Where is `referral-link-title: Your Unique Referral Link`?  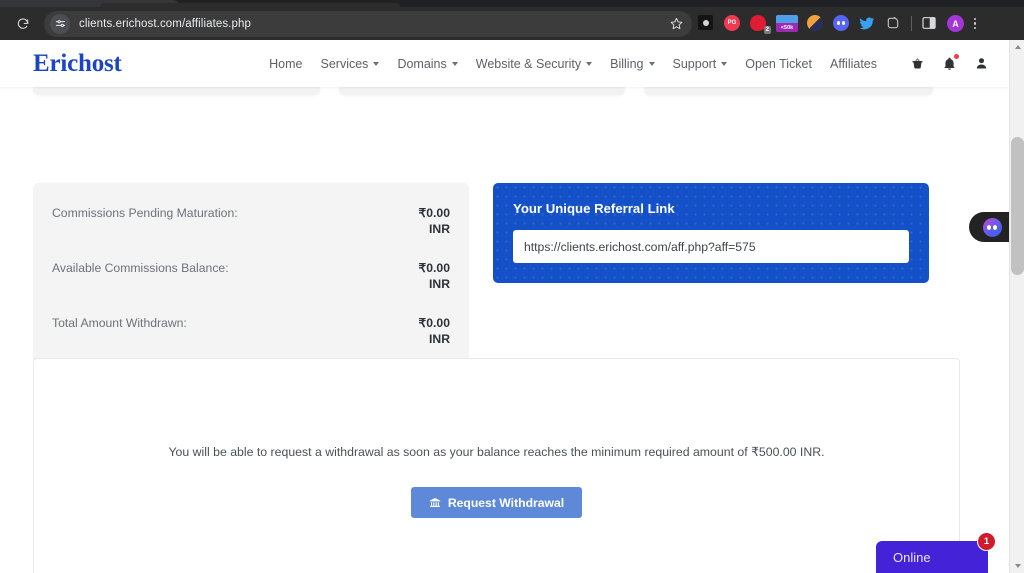 referral-link-title: Your Unique Referral Link is located at coordinates (594, 208).